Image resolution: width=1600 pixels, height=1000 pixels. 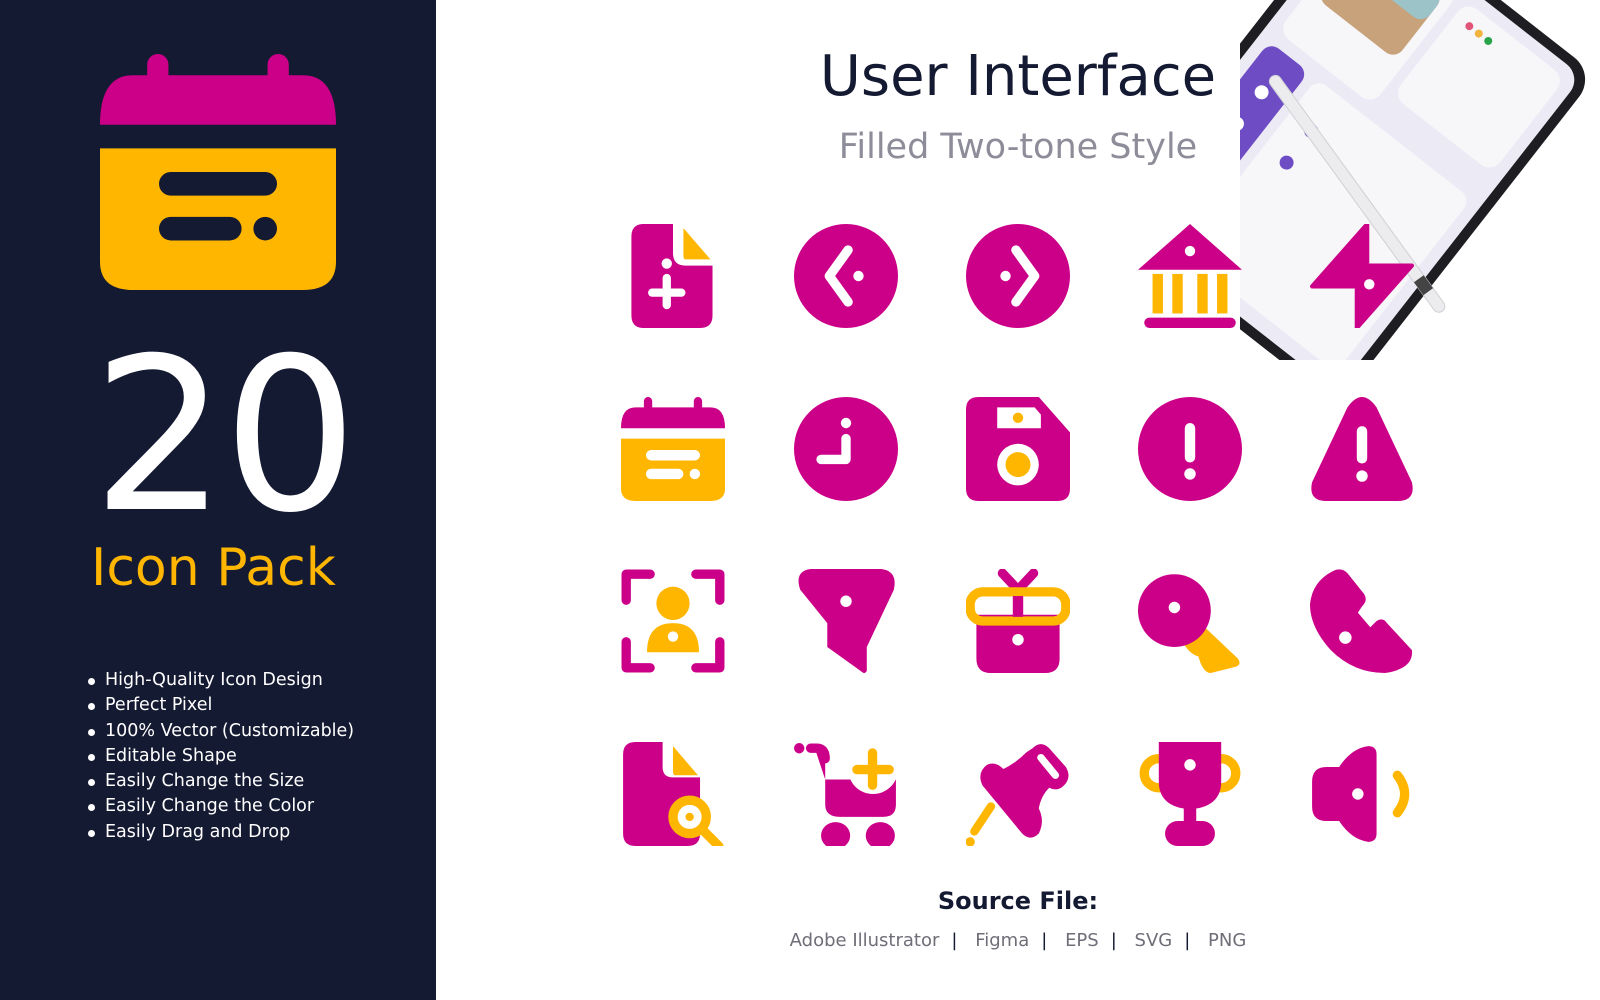 What do you see at coordinates (221, 806) in the screenshot?
I see `feature-item: Easily Change the Color` at bounding box center [221, 806].